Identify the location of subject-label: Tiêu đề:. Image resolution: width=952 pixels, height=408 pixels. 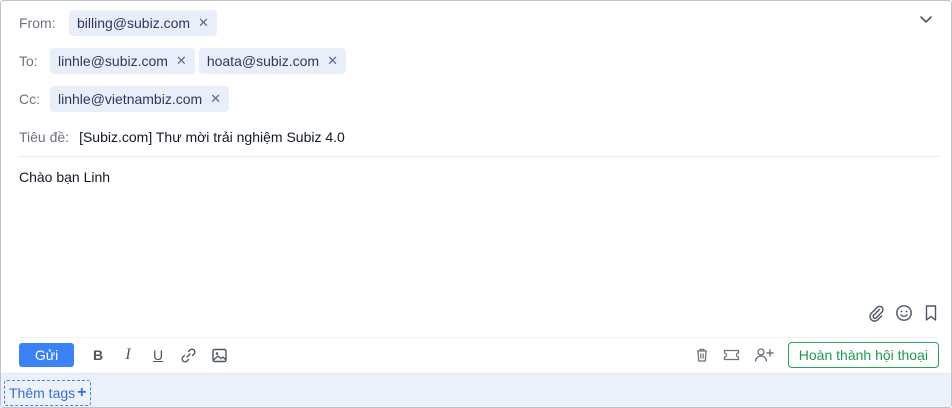
(44, 137).